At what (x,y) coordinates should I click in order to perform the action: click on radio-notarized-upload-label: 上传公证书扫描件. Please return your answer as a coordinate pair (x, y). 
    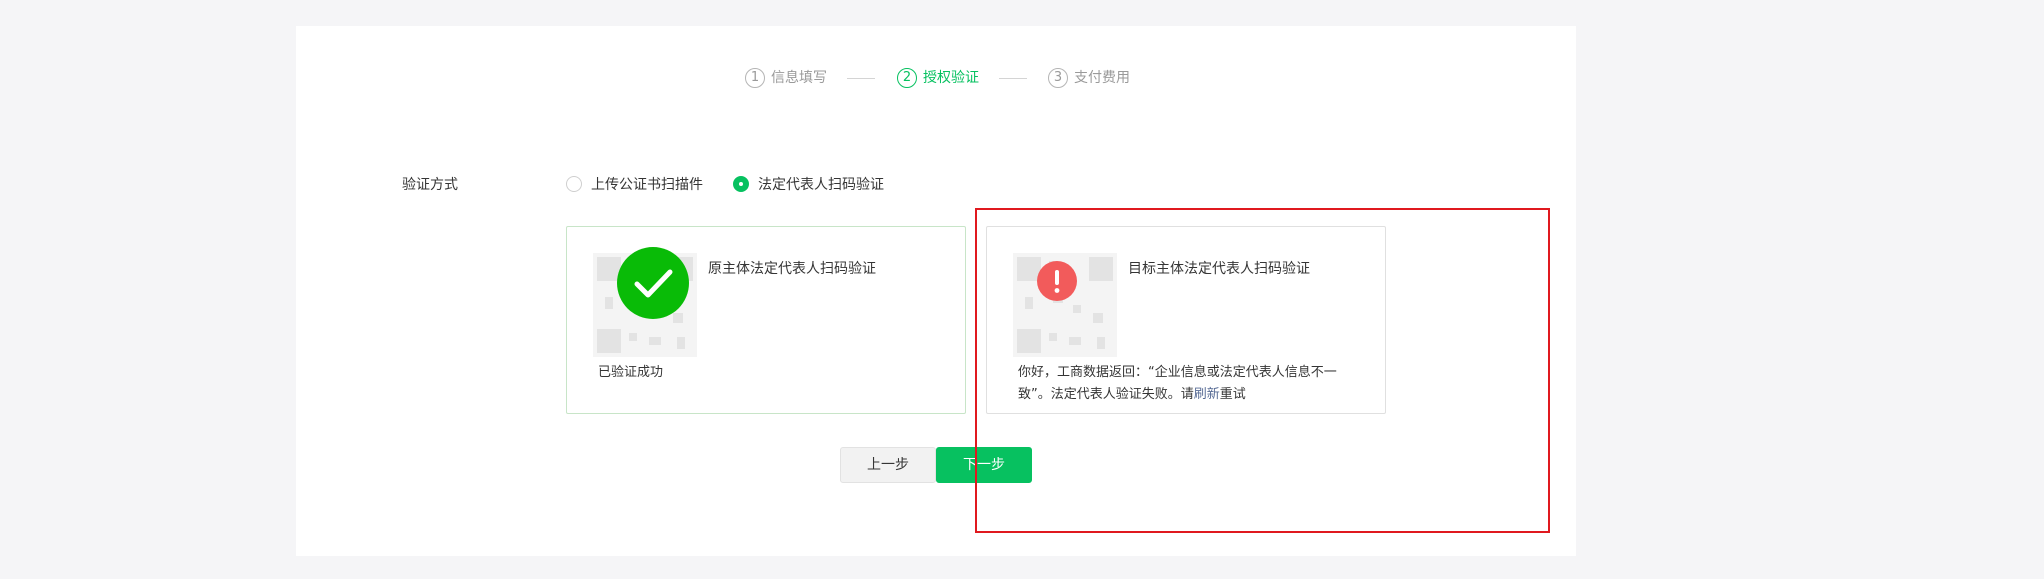
    Looking at the image, I should click on (647, 184).